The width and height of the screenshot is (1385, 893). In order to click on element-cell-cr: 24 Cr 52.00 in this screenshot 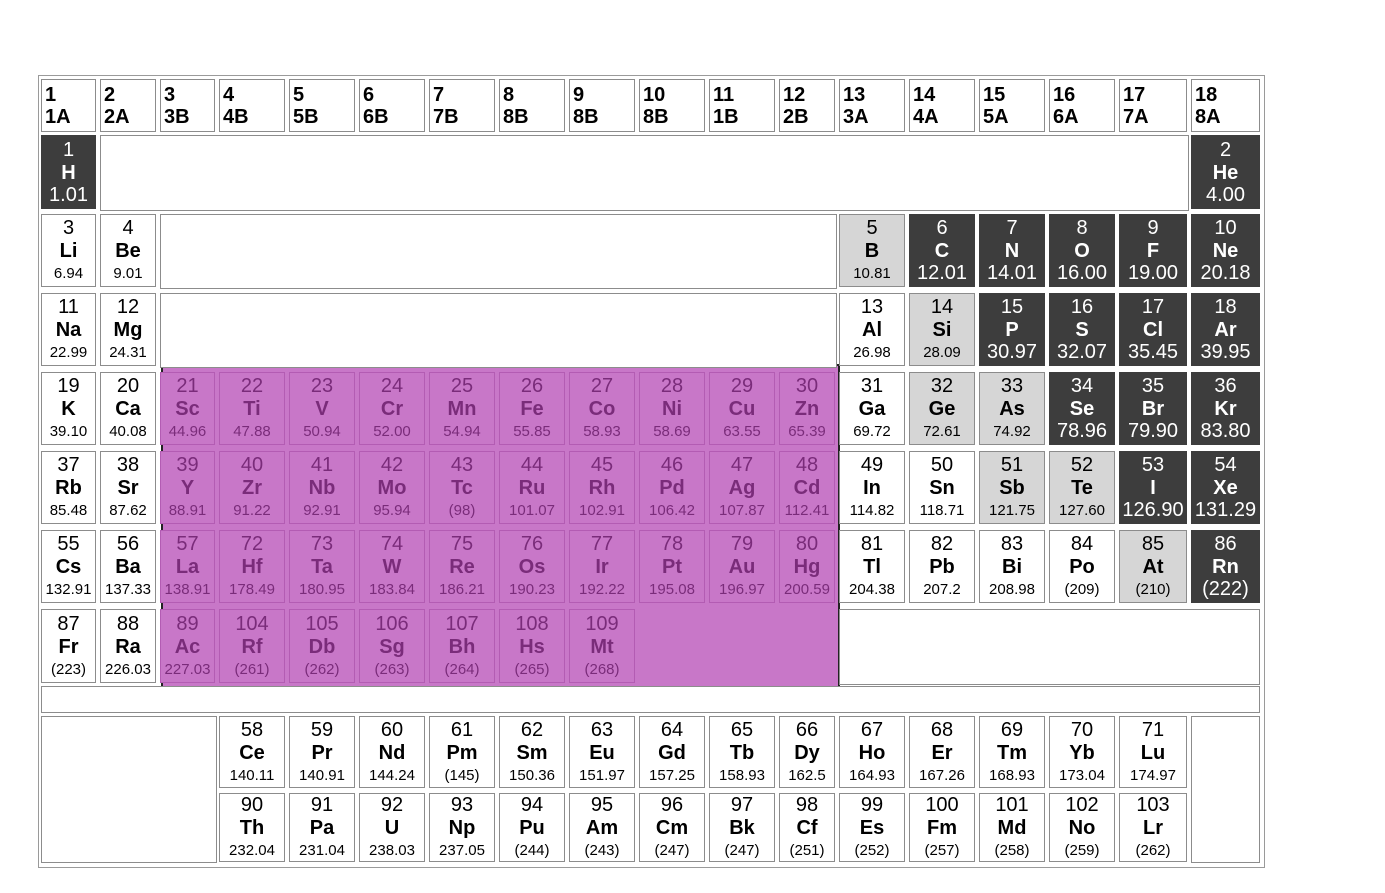, I will do `click(392, 408)`.